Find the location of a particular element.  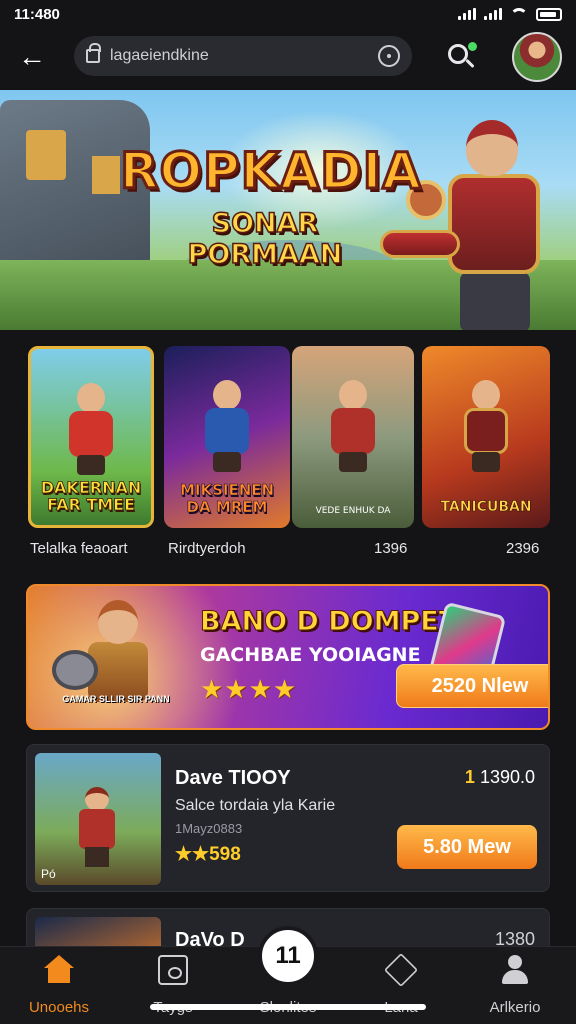

cell-signal-2-icon is located at coordinates (493, 14).